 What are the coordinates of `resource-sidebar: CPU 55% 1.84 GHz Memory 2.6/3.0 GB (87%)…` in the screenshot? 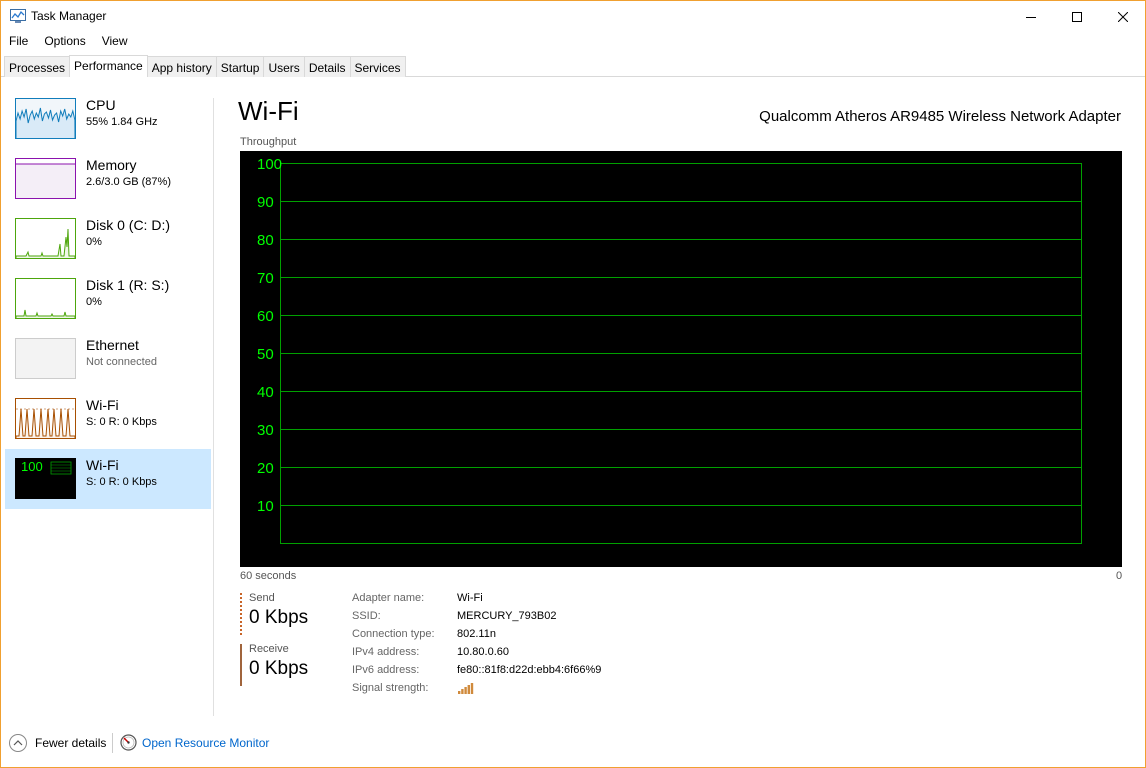 It's located at (108, 299).